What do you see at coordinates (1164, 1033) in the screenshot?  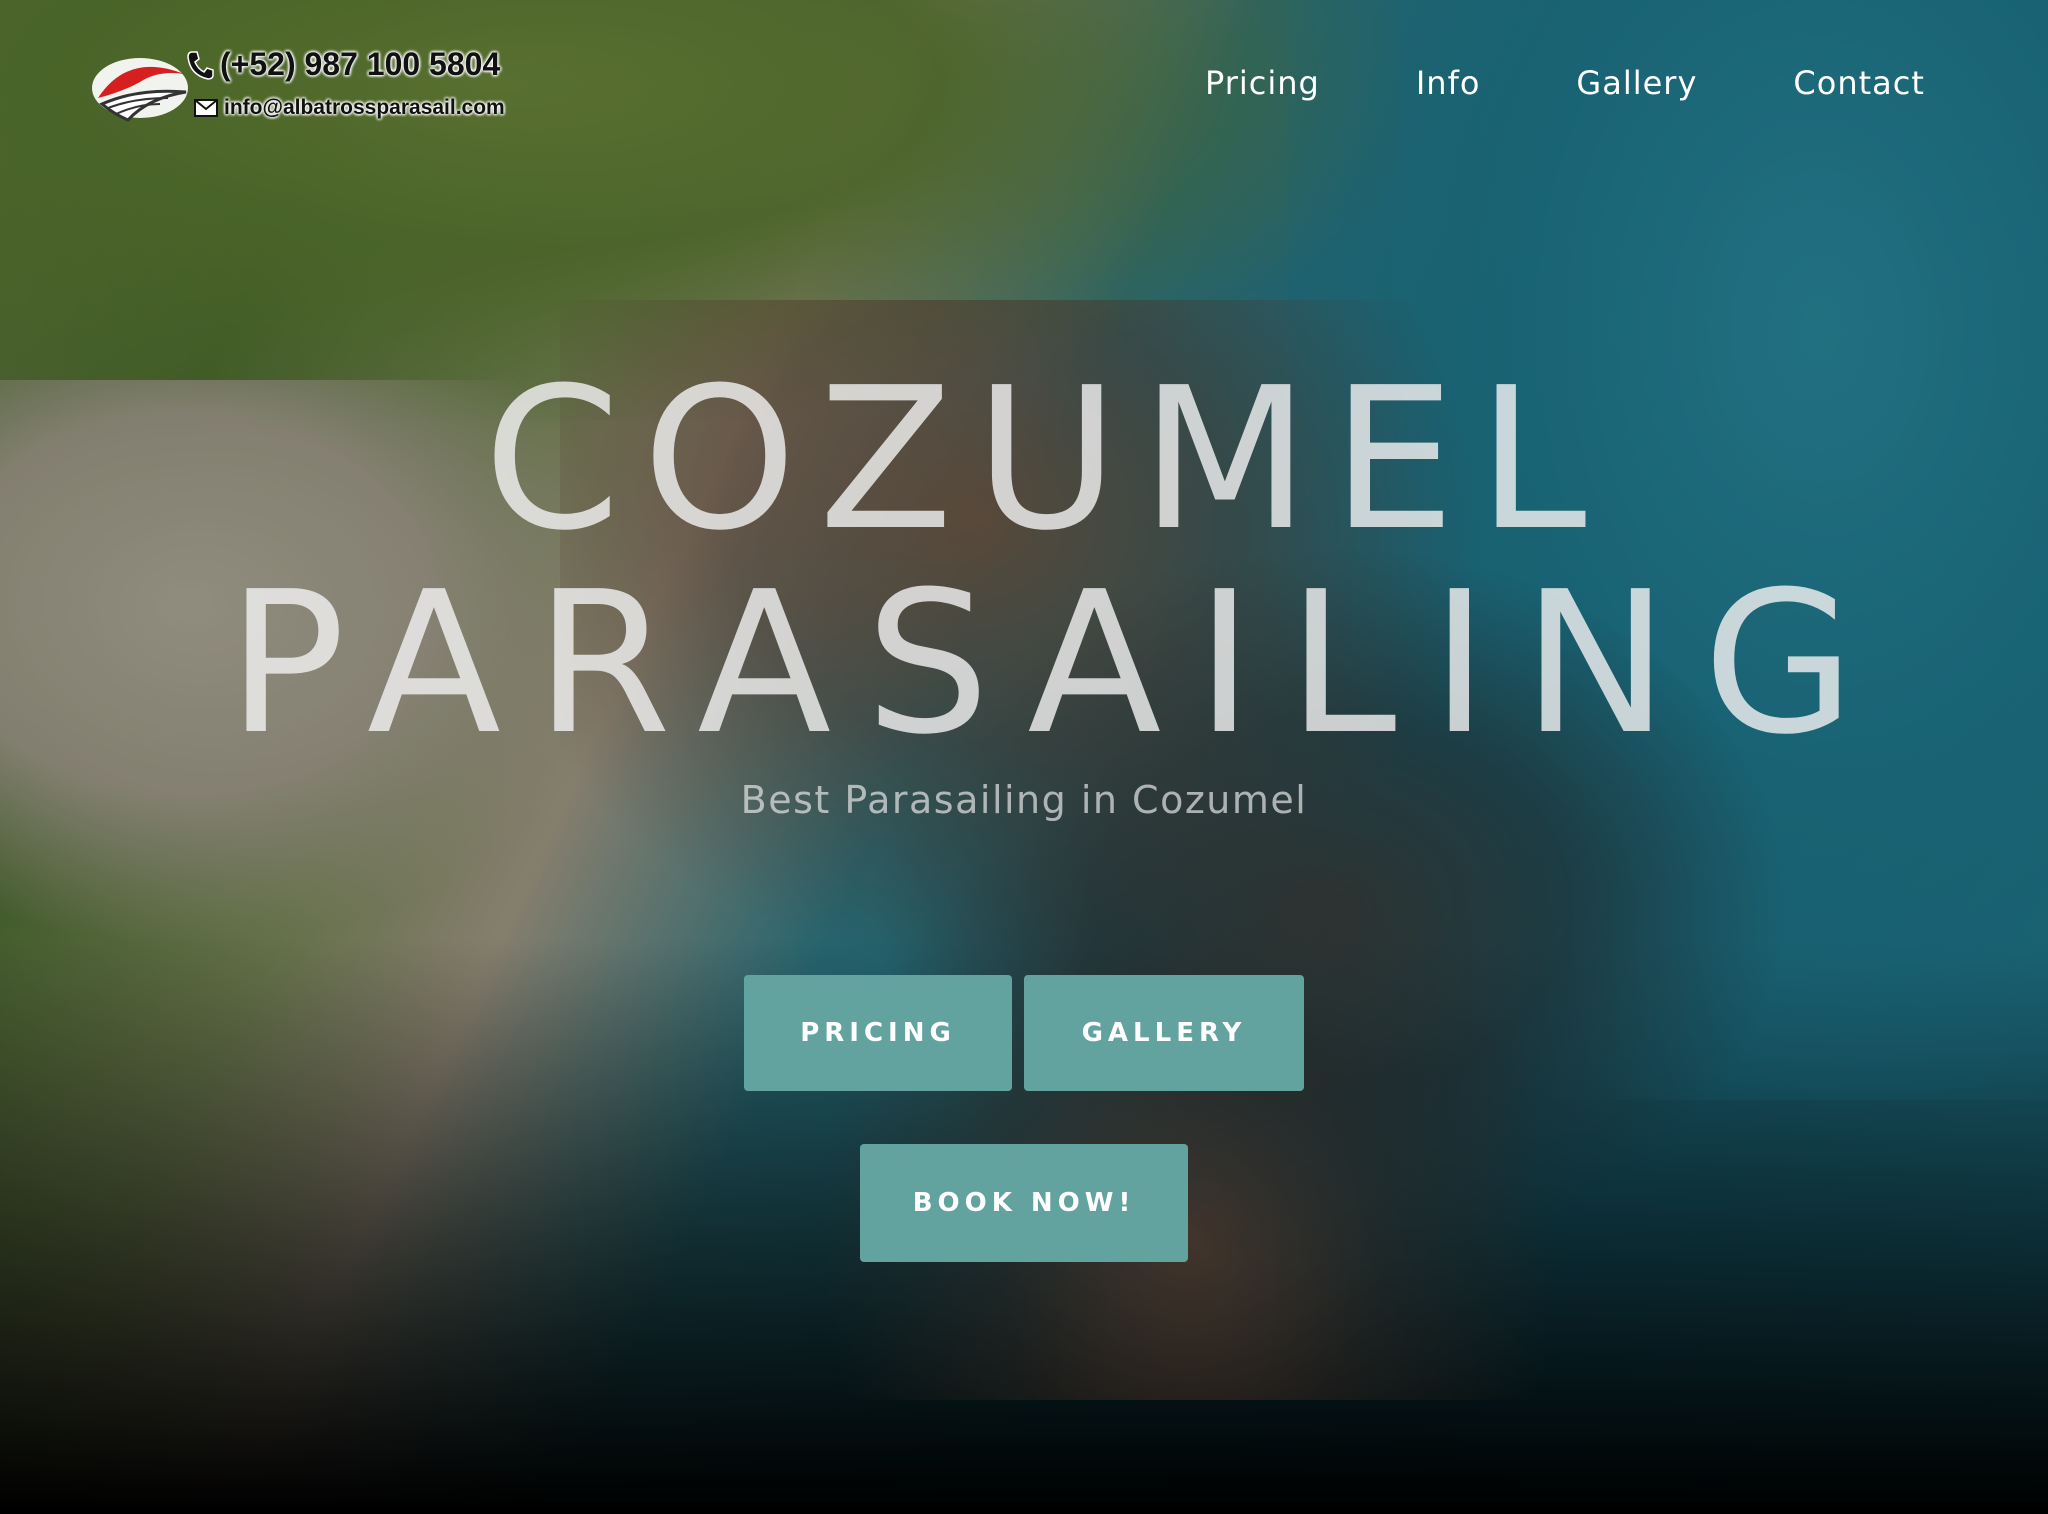 I see `gallery-button: GALLERY` at bounding box center [1164, 1033].